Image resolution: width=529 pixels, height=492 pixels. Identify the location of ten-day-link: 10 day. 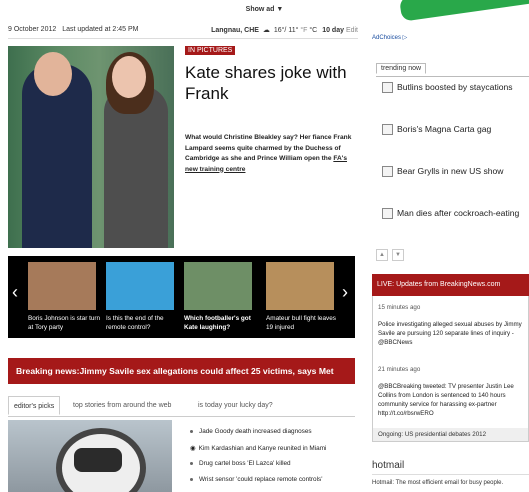
(333, 30).